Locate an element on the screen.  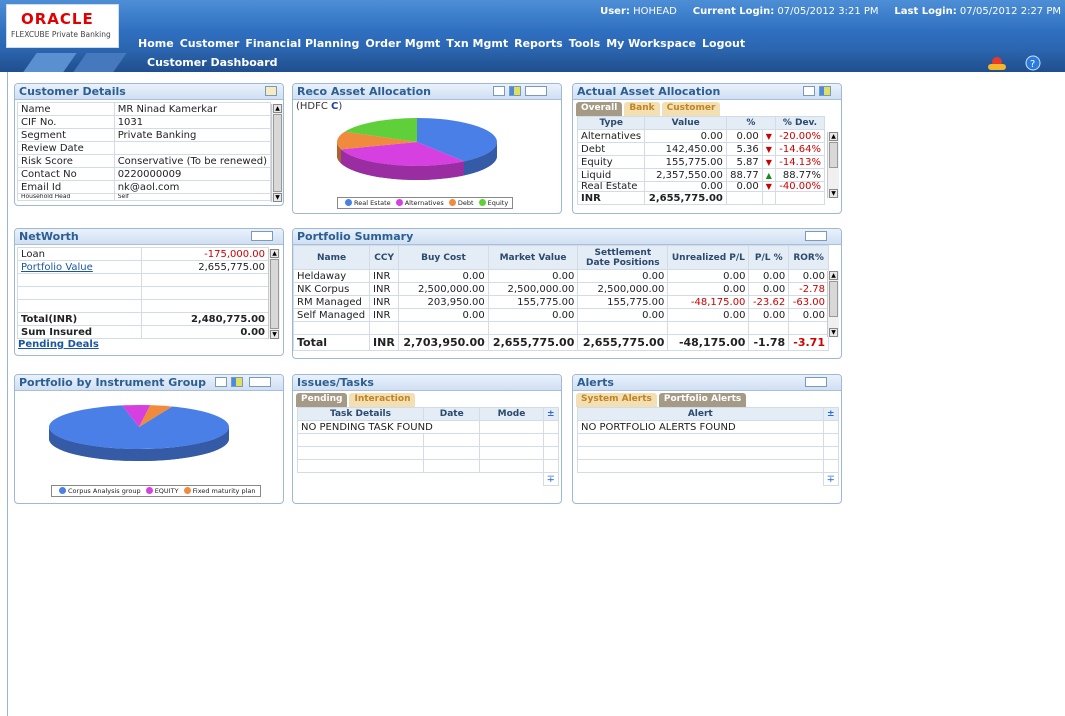
field-value: nk@aol.com is located at coordinates (192, 187).